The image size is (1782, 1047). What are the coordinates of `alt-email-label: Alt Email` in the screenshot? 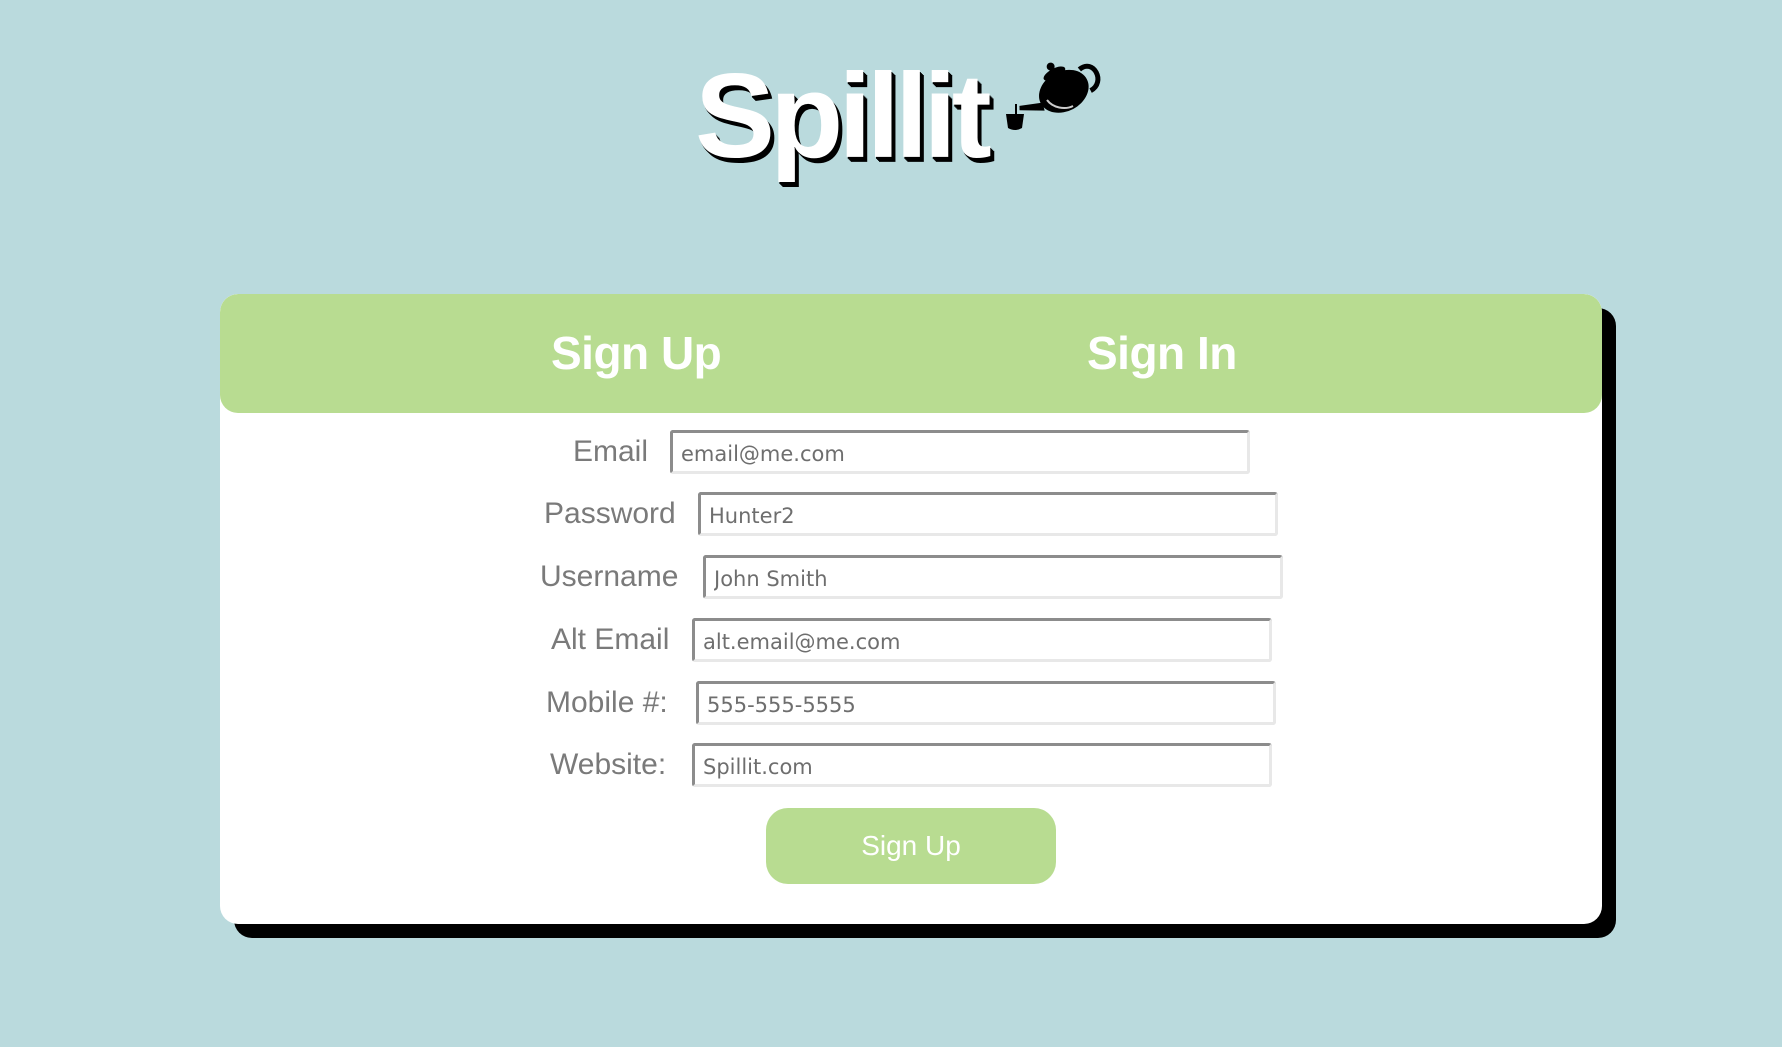 It's located at (610, 639).